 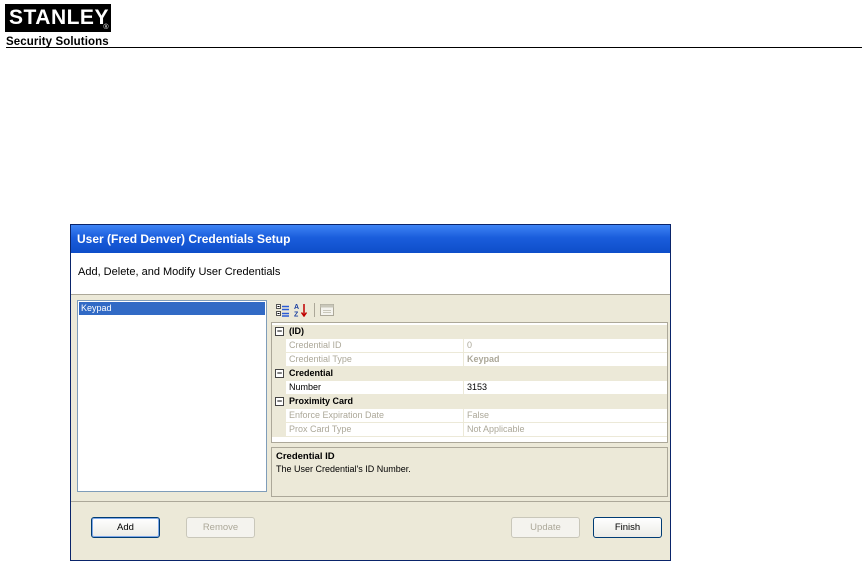 What do you see at coordinates (283, 310) in the screenshot?
I see `categorized-icon` at bounding box center [283, 310].